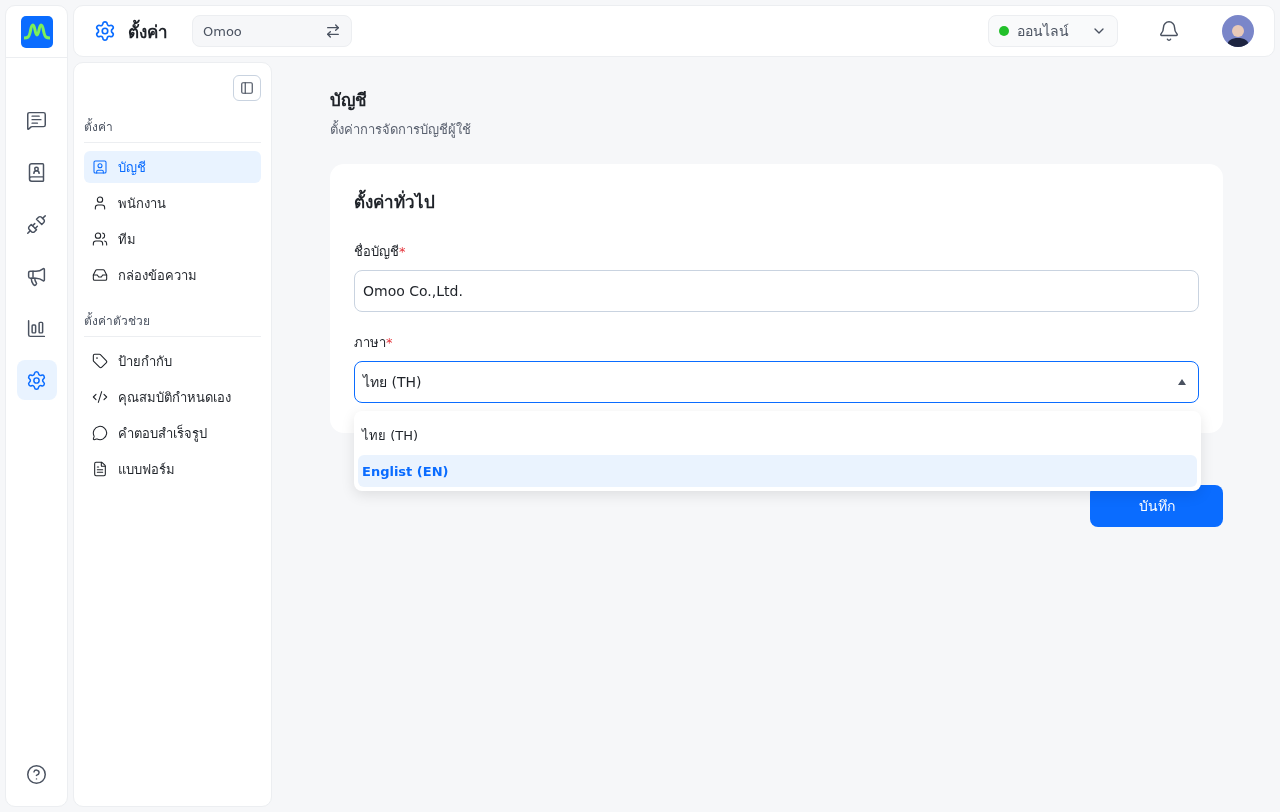  Describe the element at coordinates (172, 239) in the screenshot. I see `sidebar-item: ทีม` at that location.